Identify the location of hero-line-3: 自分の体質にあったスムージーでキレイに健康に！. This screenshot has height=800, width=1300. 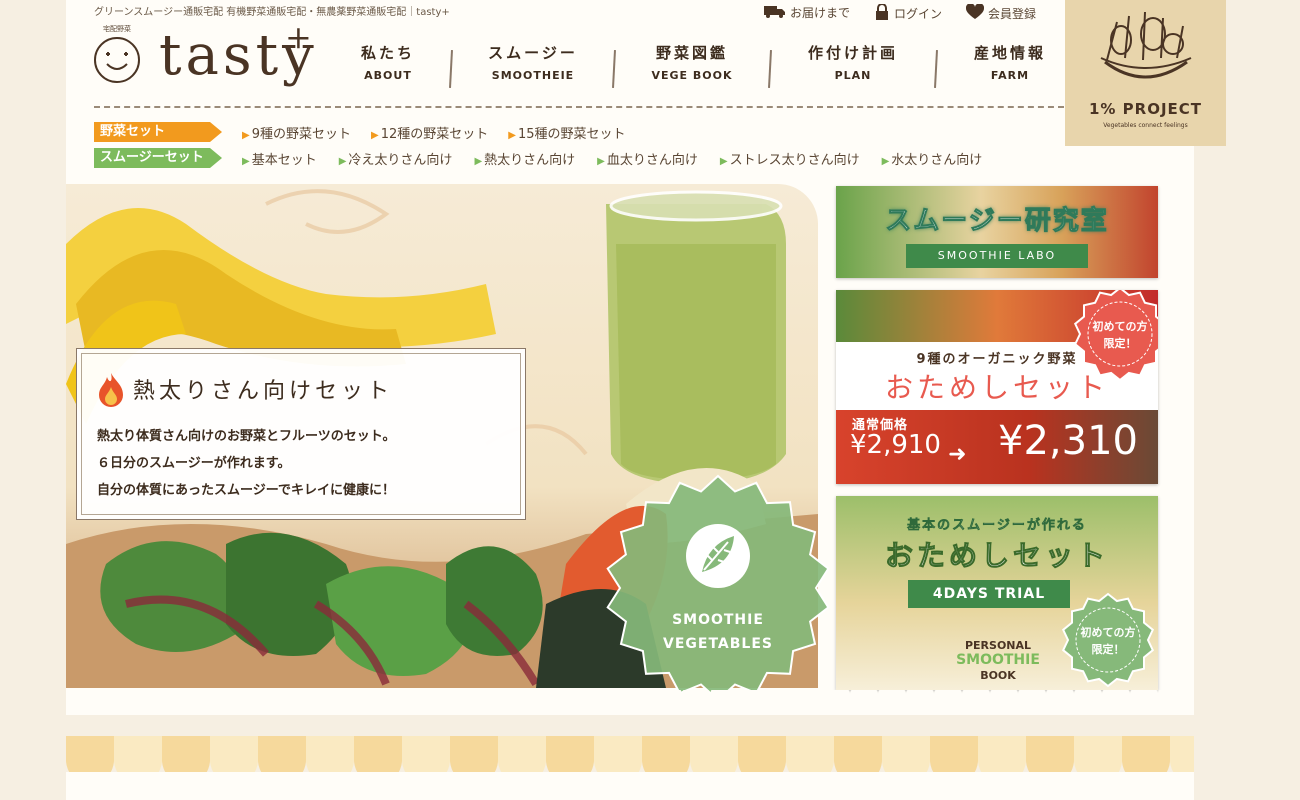
(246, 490).